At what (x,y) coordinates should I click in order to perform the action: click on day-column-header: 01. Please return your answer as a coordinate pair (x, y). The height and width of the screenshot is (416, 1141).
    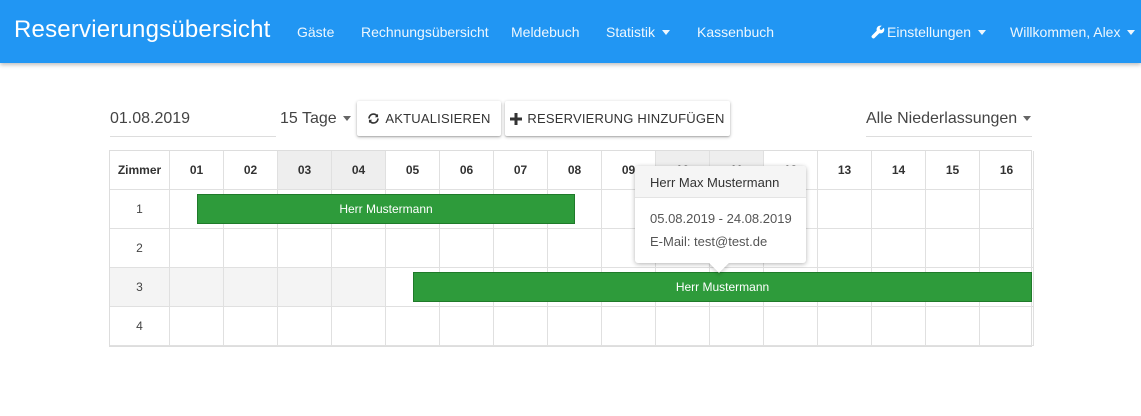
    Looking at the image, I should click on (197, 170).